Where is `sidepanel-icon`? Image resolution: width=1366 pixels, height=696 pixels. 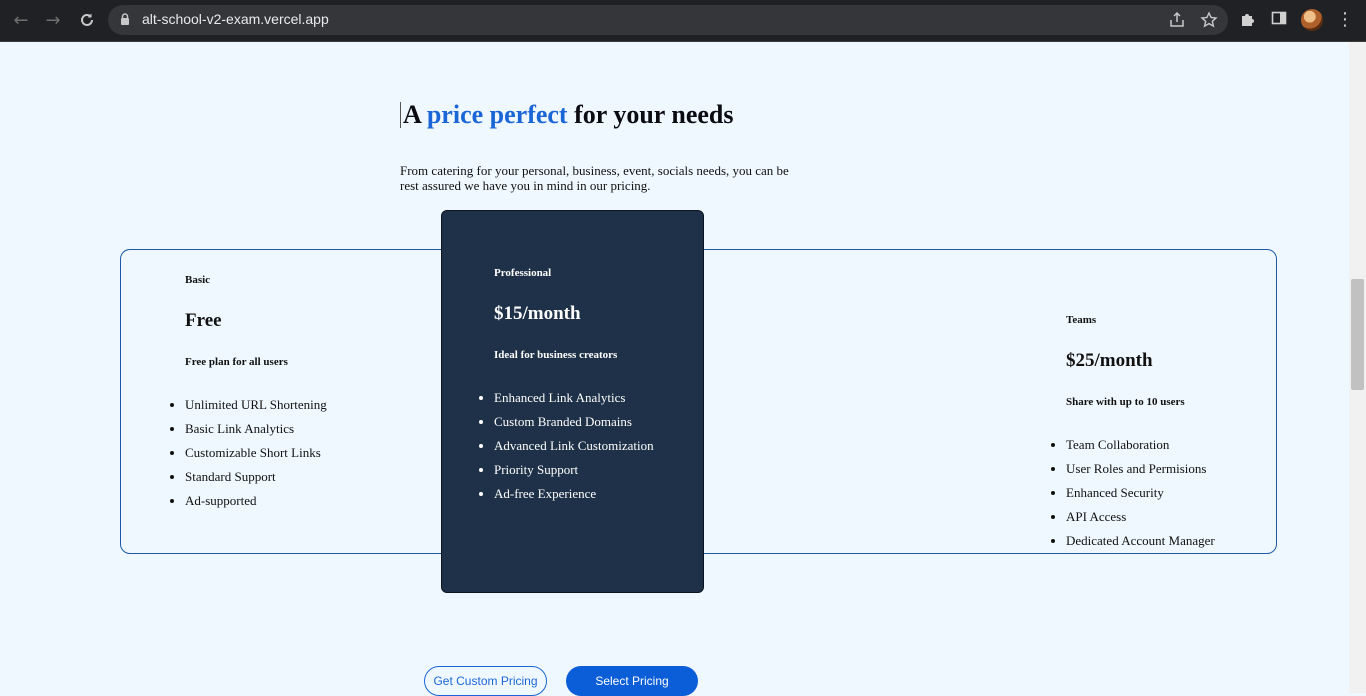 sidepanel-icon is located at coordinates (1281, 20).